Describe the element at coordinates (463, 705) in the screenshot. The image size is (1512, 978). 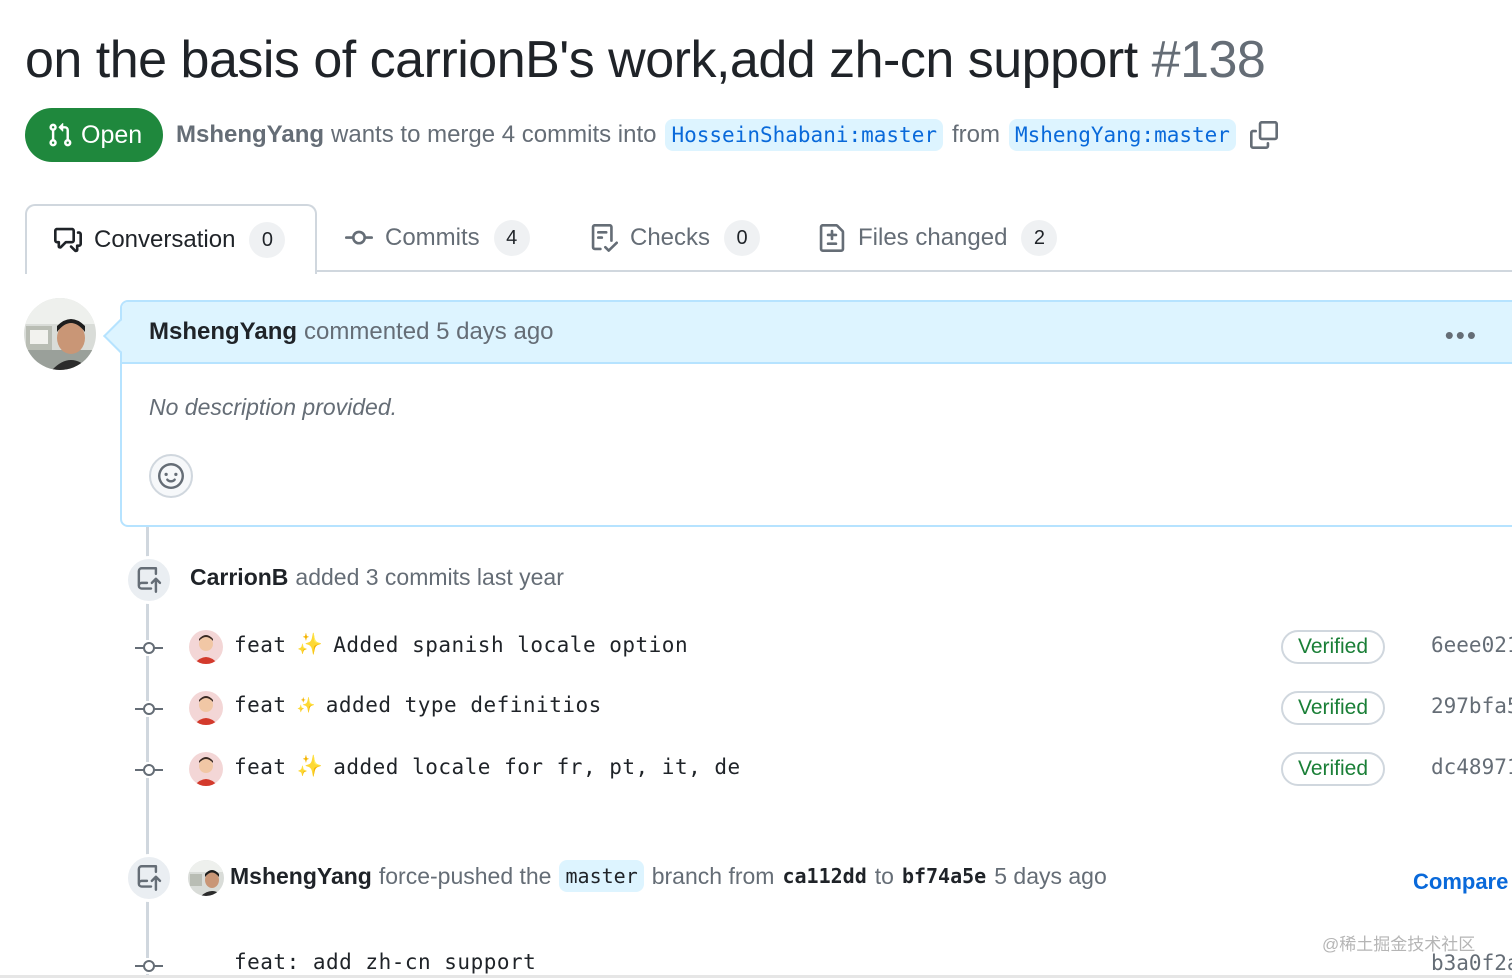
I see `commit-message-text: added type definitios` at that location.